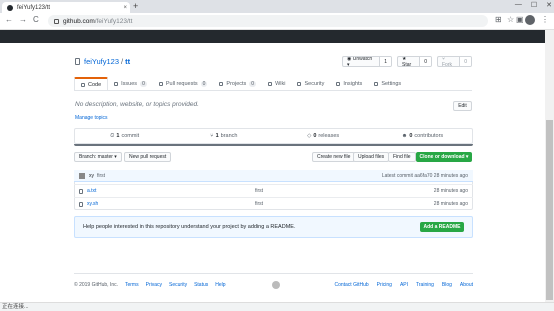 The height and width of the screenshot is (311, 554). What do you see at coordinates (376, 84) in the screenshot?
I see `gear-icon` at bounding box center [376, 84].